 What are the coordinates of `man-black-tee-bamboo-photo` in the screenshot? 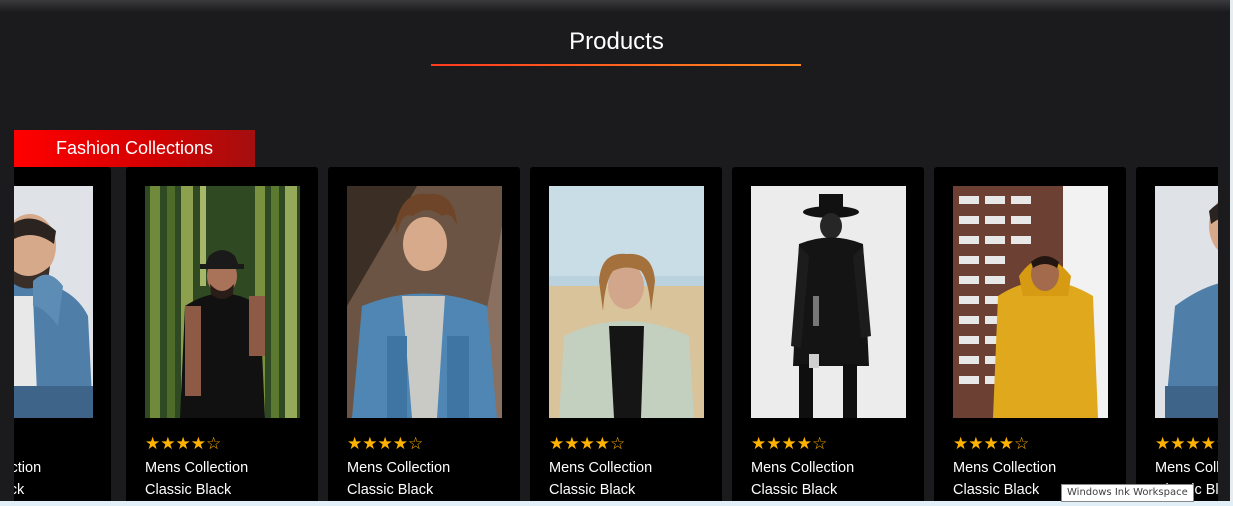 It's located at (222, 302).